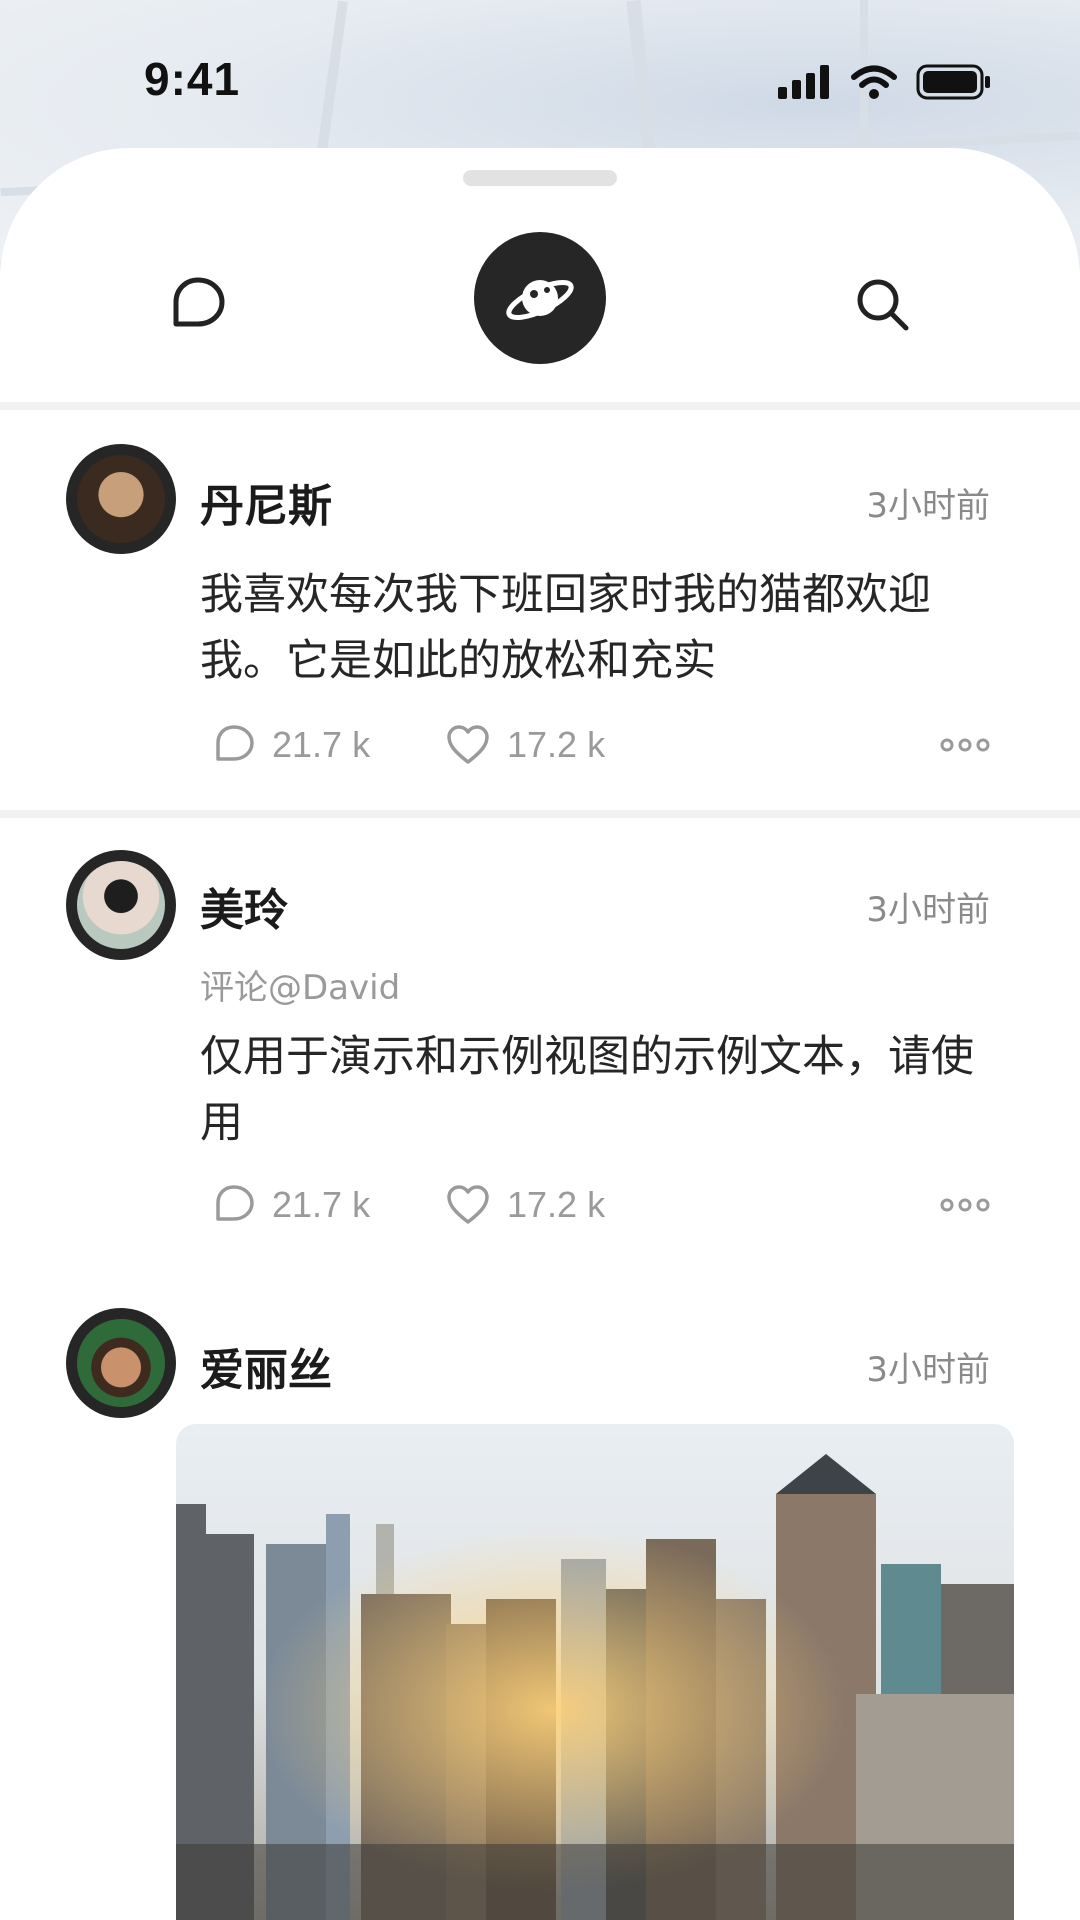  Describe the element at coordinates (565, 628) in the screenshot. I see `post-text: 我喜欢每次我下班回家时我的猫都欢迎我。它是如此的放松和充实` at that location.